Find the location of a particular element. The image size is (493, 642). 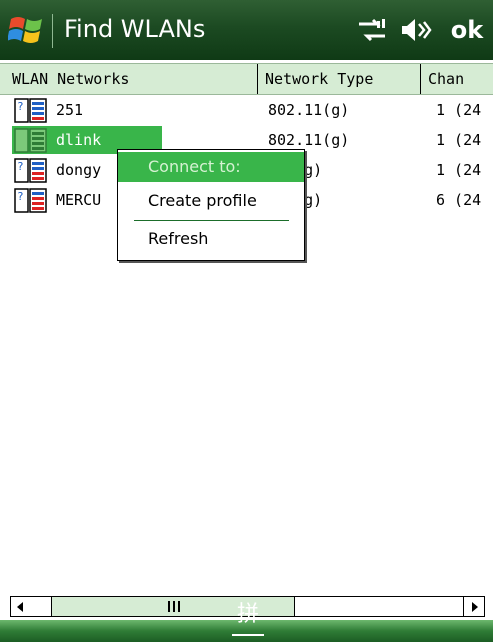

scroll-track is located at coordinates (41, 606).